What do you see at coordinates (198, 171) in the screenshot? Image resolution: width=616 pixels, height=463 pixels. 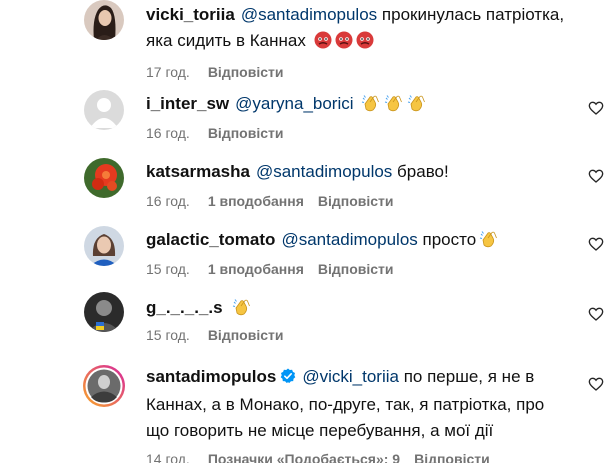 I see `comment-username: katsarmasha` at bounding box center [198, 171].